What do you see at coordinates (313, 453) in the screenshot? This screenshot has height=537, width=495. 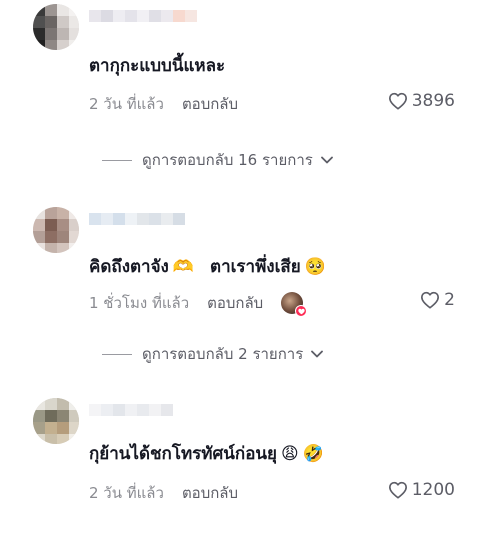 I see `rolling-laughing-emoji: 🤣` at bounding box center [313, 453].